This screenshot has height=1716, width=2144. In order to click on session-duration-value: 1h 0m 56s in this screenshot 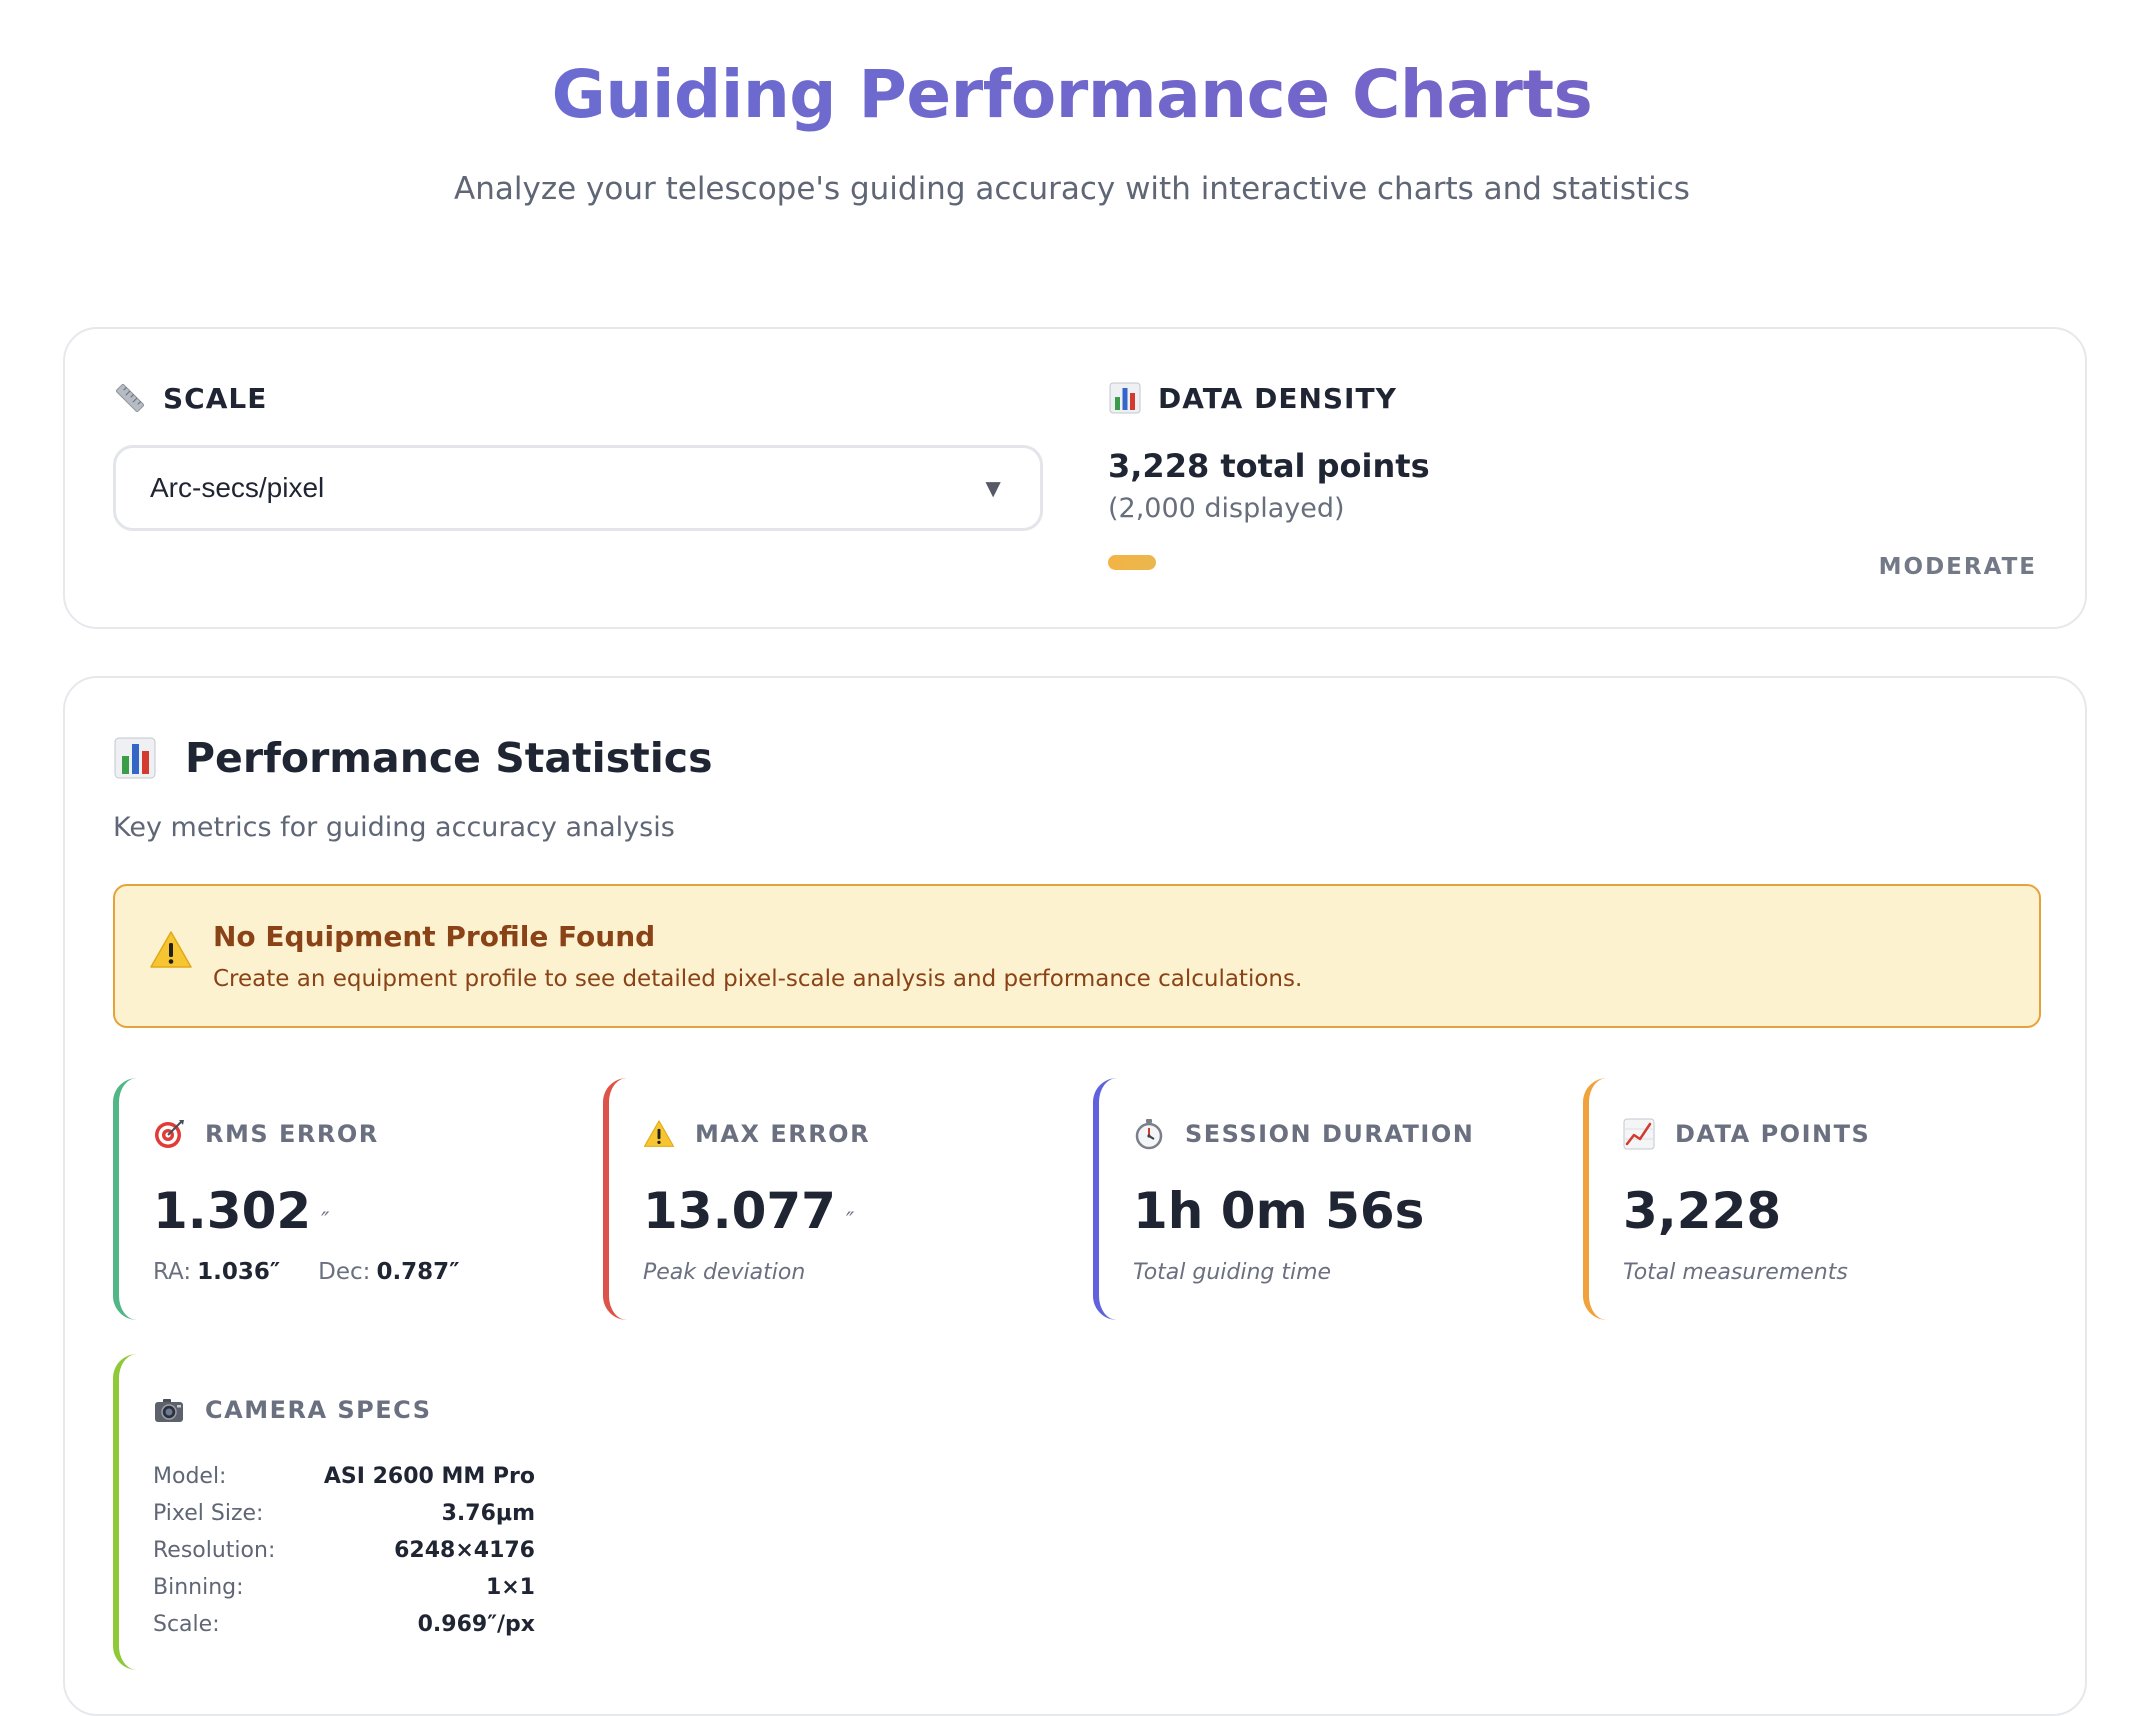, I will do `click(1278, 1211)`.